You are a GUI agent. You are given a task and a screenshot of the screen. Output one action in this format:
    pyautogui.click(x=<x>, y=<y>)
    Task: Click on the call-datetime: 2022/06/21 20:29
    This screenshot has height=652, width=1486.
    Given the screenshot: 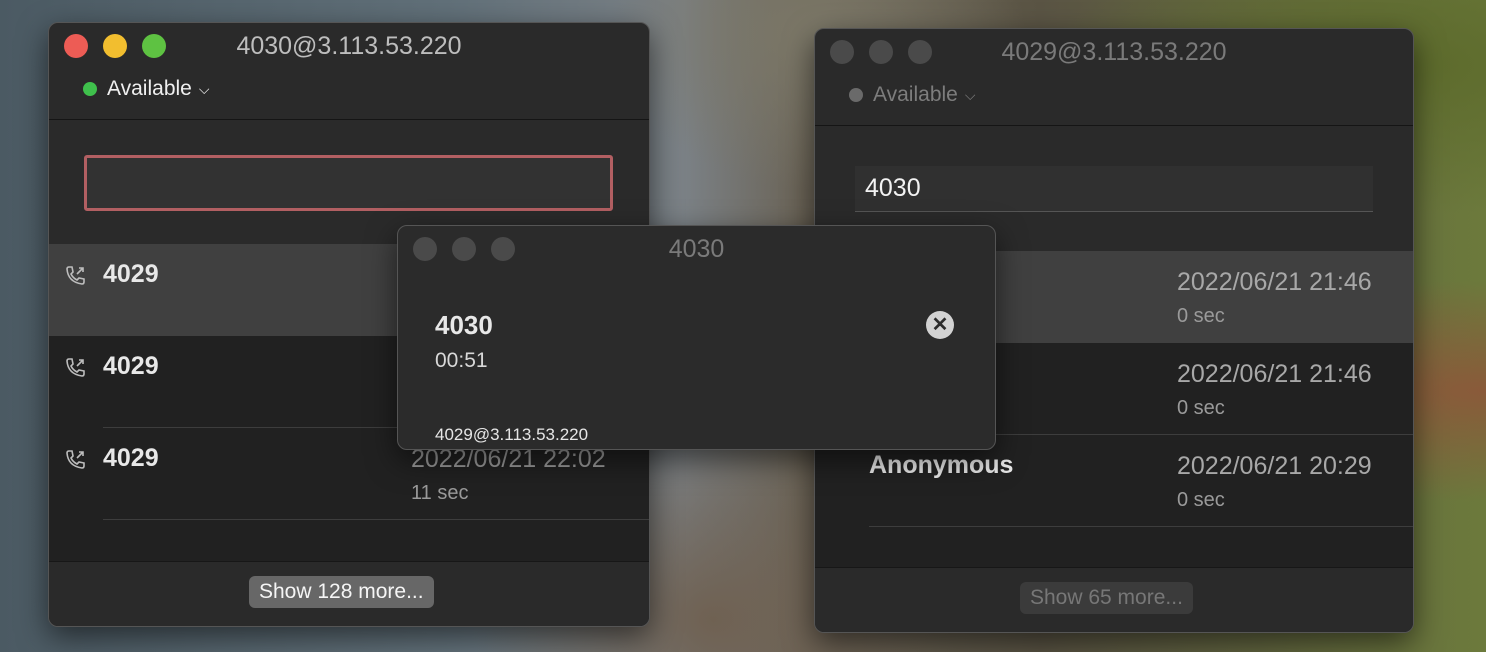 What is the action you would take?
    pyautogui.click(x=1274, y=466)
    